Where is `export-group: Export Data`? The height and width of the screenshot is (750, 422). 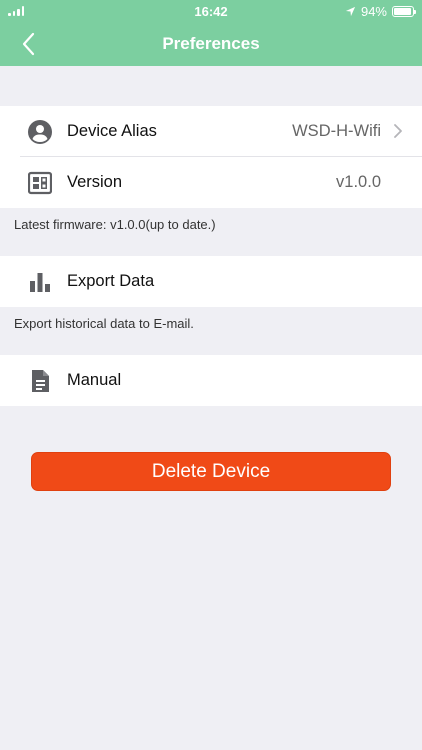 export-group: Export Data is located at coordinates (211, 281).